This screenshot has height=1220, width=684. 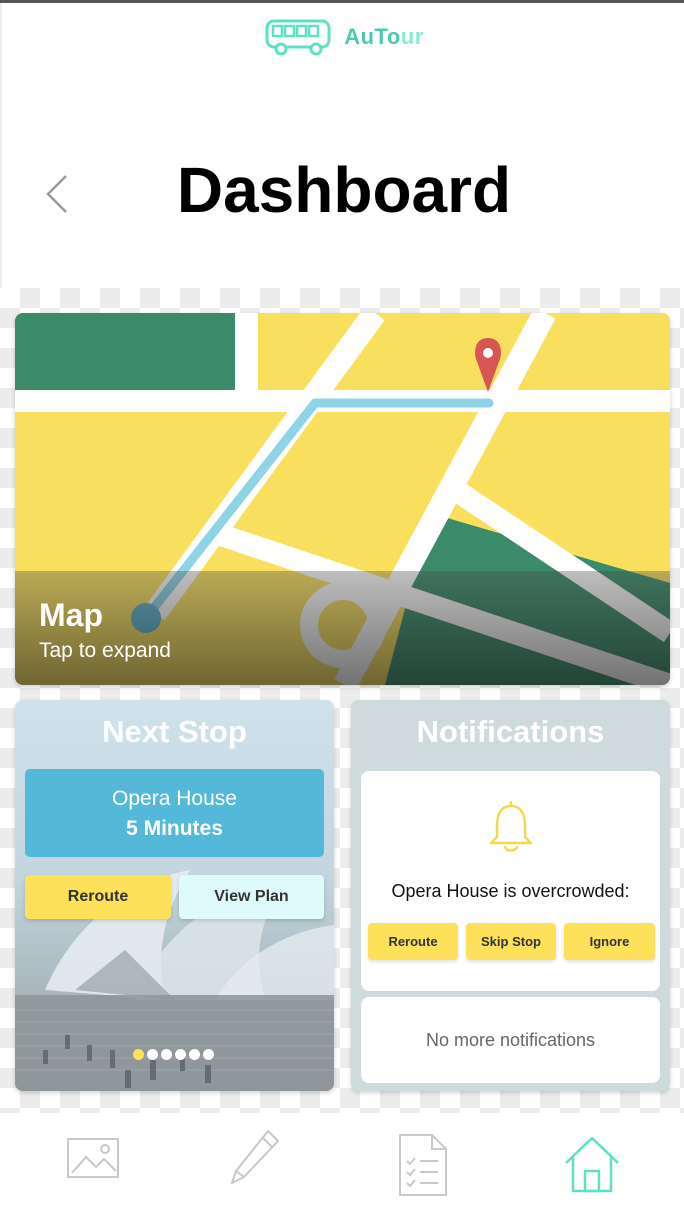 What do you see at coordinates (105, 650) in the screenshot?
I see `map-subtitle: Tap to expand` at bounding box center [105, 650].